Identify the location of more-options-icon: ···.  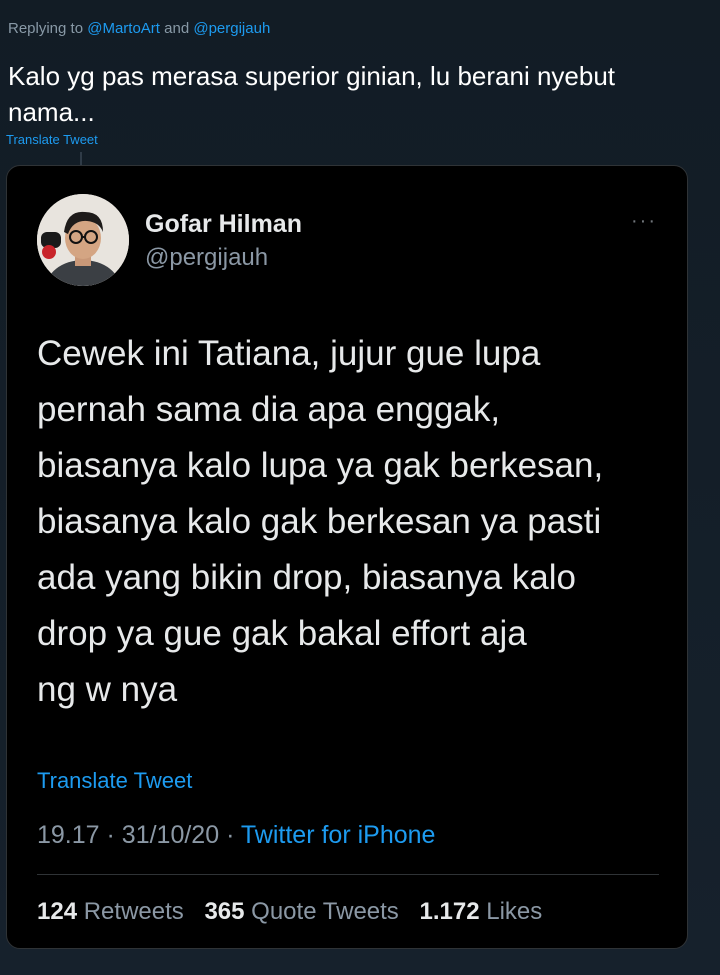
(644, 221).